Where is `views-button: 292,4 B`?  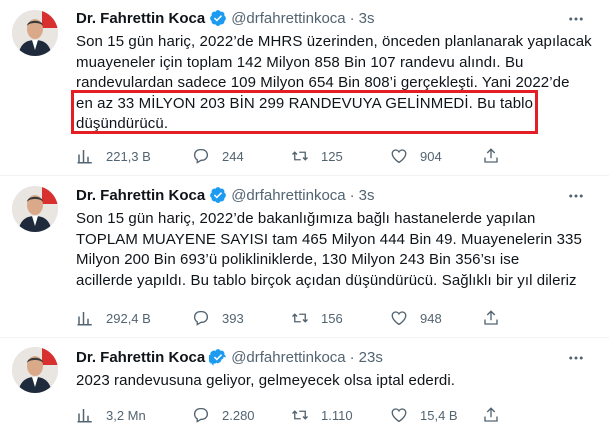 views-button: 292,4 B is located at coordinates (113, 318).